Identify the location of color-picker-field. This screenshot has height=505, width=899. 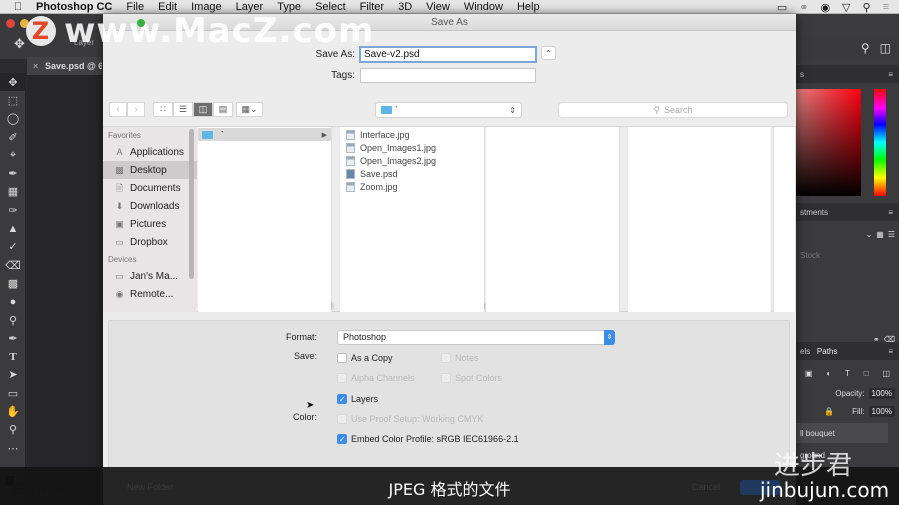
(828, 142).